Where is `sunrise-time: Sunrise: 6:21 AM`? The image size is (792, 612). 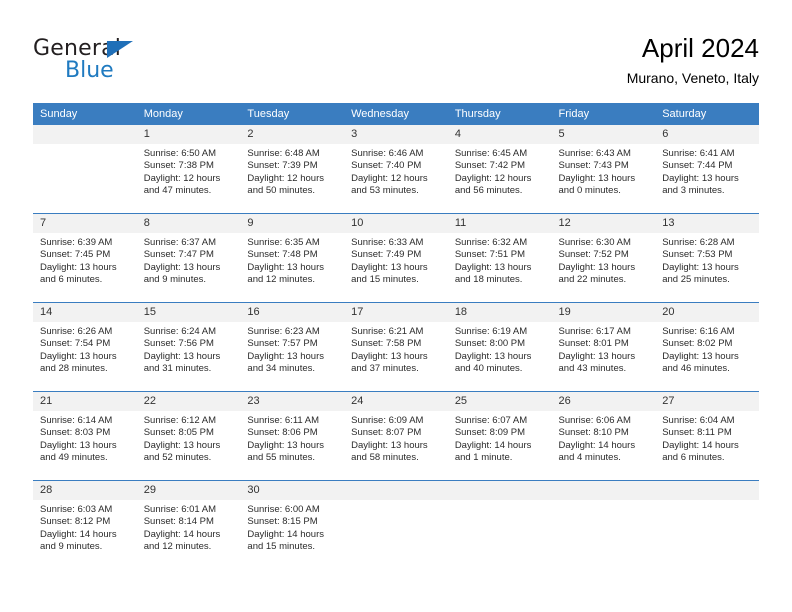 sunrise-time: Sunrise: 6:21 AM is located at coordinates (387, 331).